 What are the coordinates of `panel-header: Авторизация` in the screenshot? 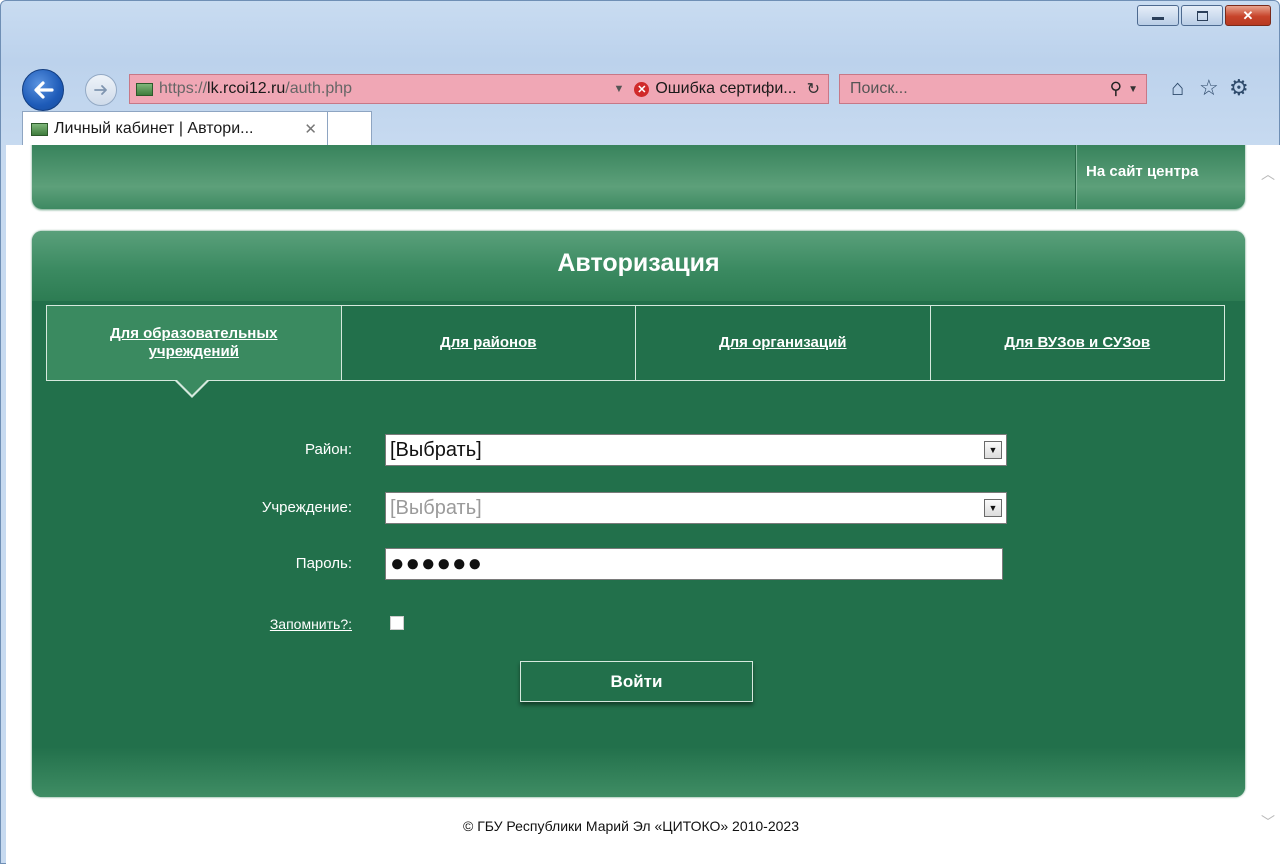 It's located at (638, 266).